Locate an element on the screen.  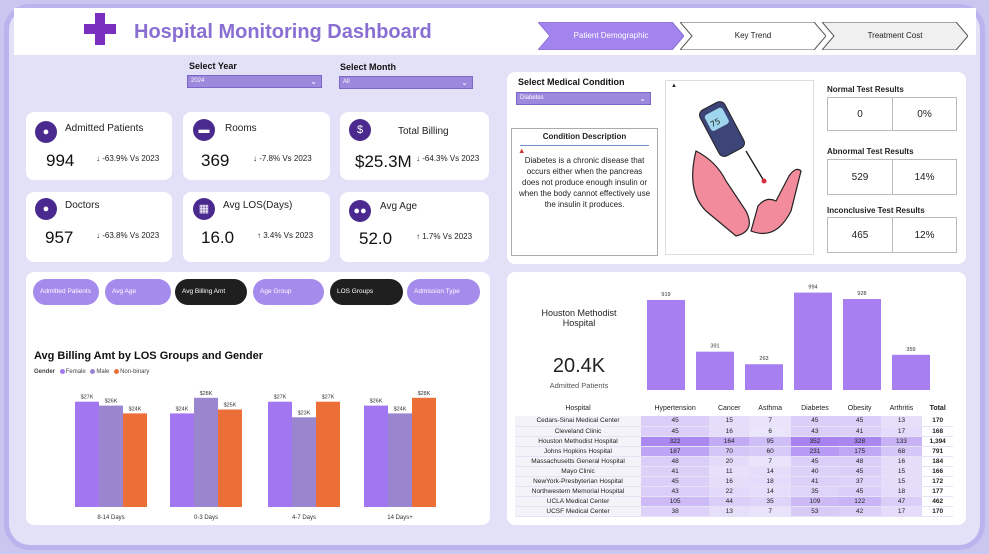
column-header: Diabetes is located at coordinates (815, 408).